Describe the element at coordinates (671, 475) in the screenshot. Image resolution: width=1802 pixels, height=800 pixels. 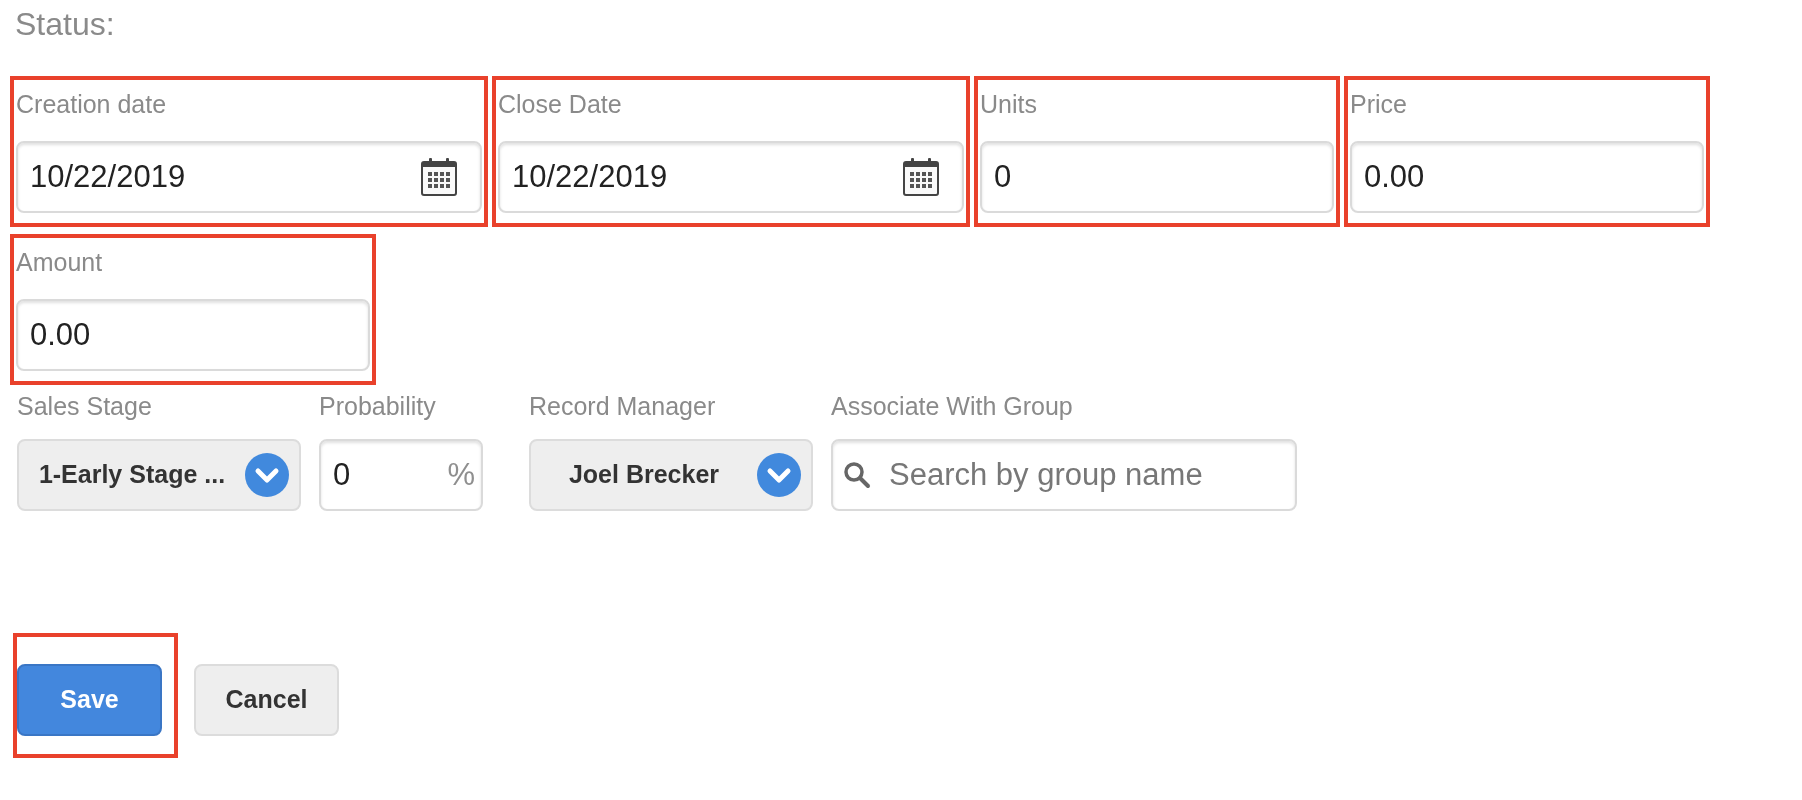
I see `select-dropdown: Joel Brecker` at that location.